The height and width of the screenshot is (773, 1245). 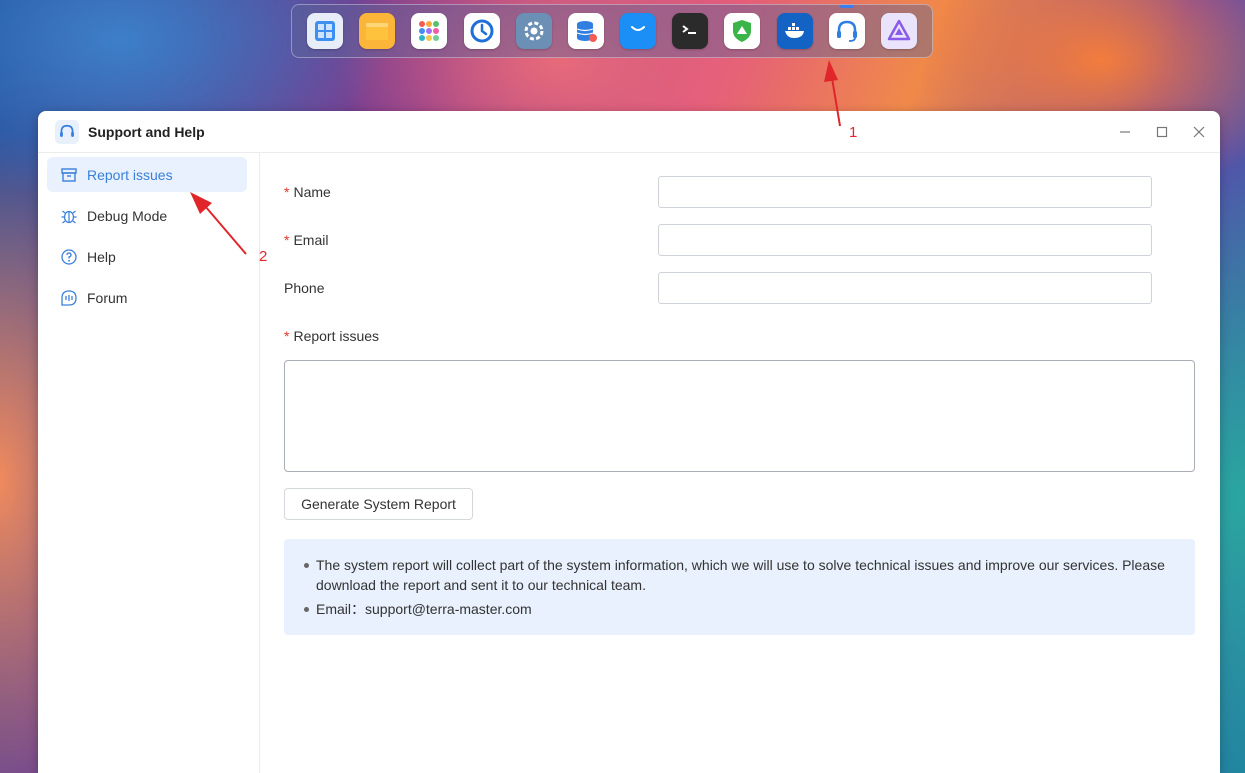 I want to click on storage-manager-app, so click(x=585, y=31).